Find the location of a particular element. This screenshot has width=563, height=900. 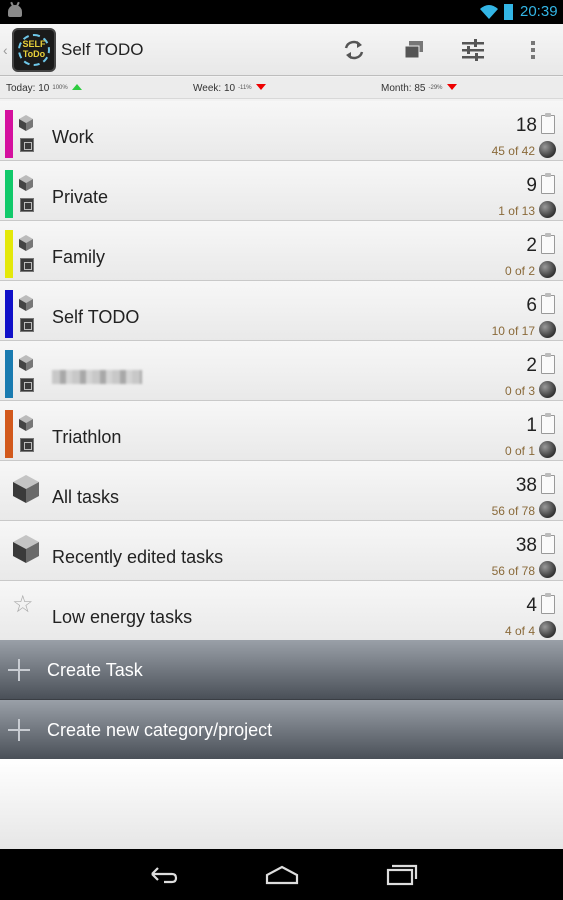

completion-count: 45 of 42 is located at coordinates (513, 151).